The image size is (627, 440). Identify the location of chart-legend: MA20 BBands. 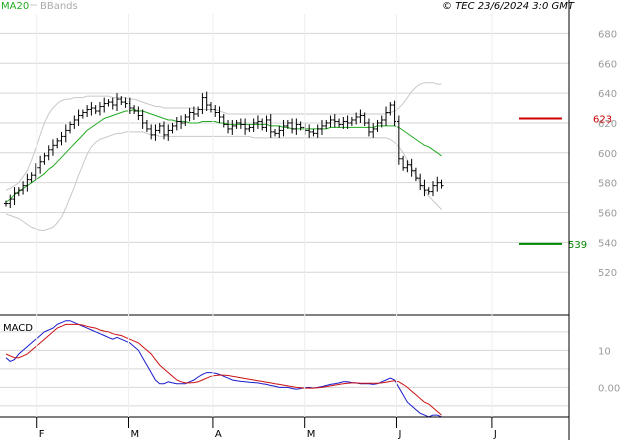
(39, 6).